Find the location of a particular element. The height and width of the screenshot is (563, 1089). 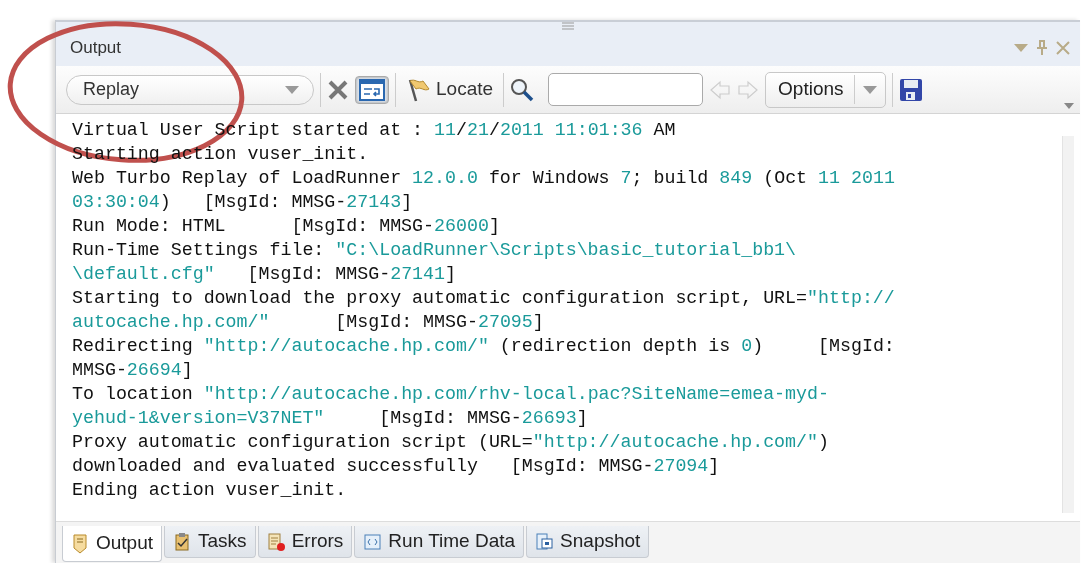

log-line: Redirecting "http://autocache.hp.com/" (redirection depth is 0) [MsgId: is located at coordinates (484, 346).